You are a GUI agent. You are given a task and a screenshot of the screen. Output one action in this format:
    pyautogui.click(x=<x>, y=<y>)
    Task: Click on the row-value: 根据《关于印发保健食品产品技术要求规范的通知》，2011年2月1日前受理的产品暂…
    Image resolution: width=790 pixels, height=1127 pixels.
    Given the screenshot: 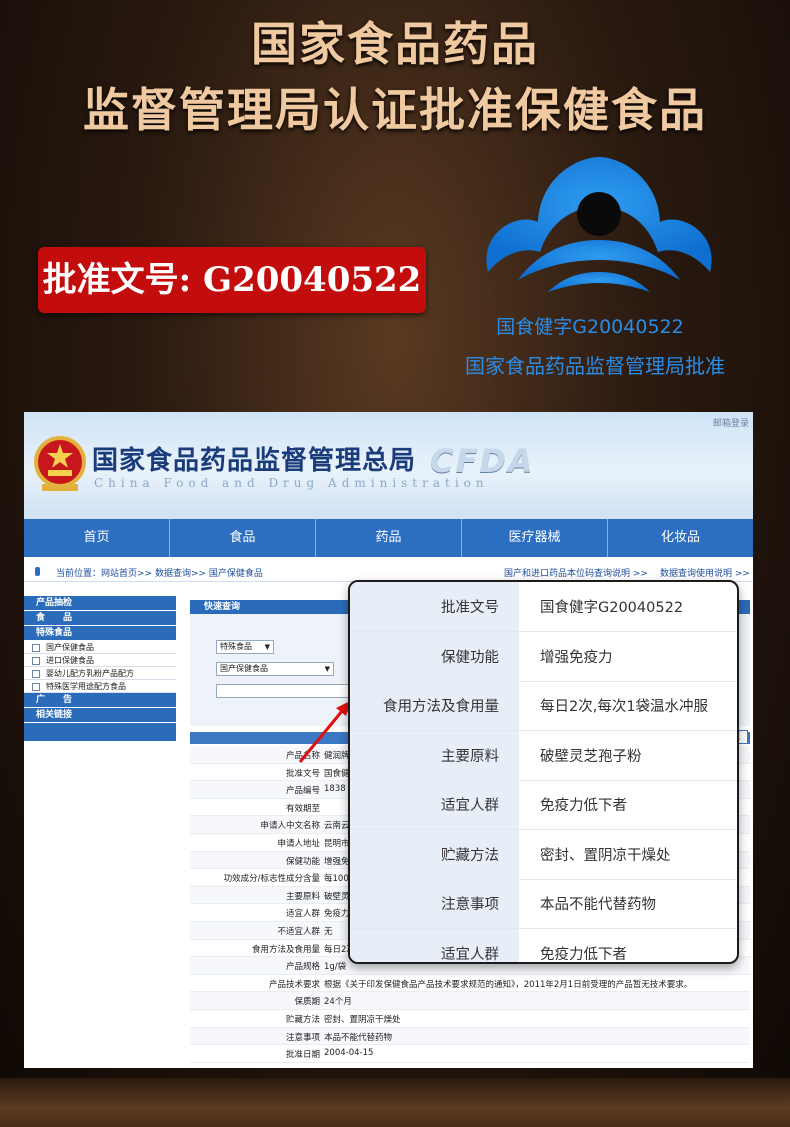 What is the action you would take?
    pyautogui.click(x=508, y=984)
    